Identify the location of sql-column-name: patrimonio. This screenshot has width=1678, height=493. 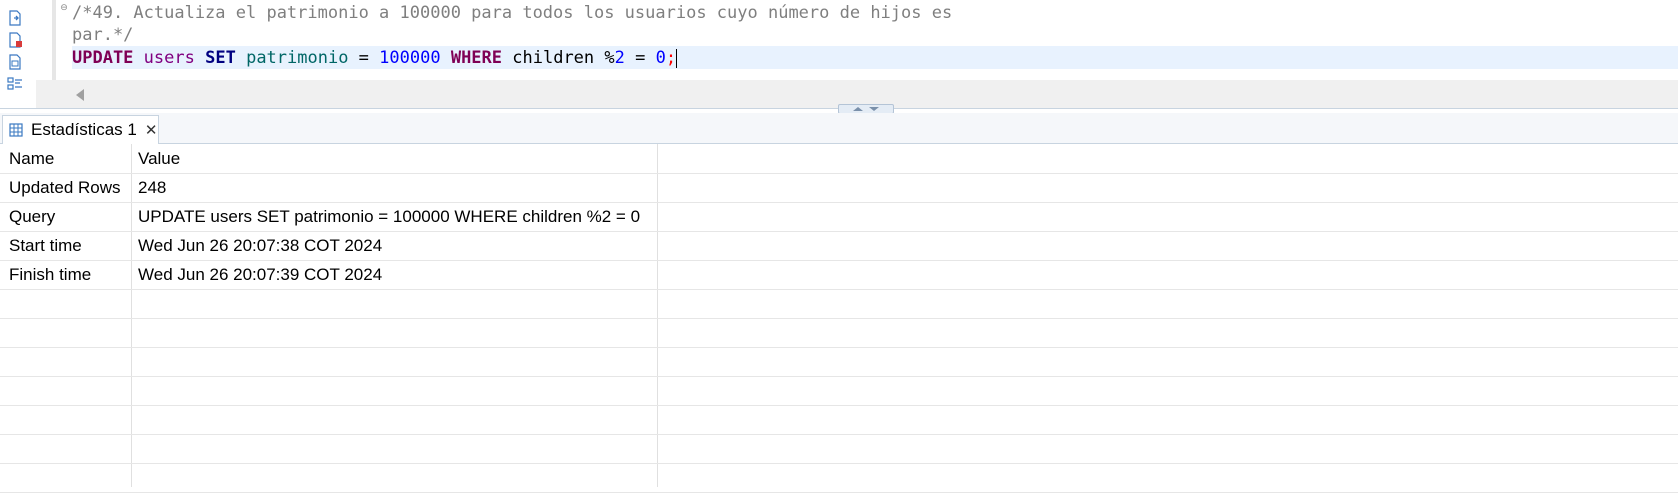
(297, 58).